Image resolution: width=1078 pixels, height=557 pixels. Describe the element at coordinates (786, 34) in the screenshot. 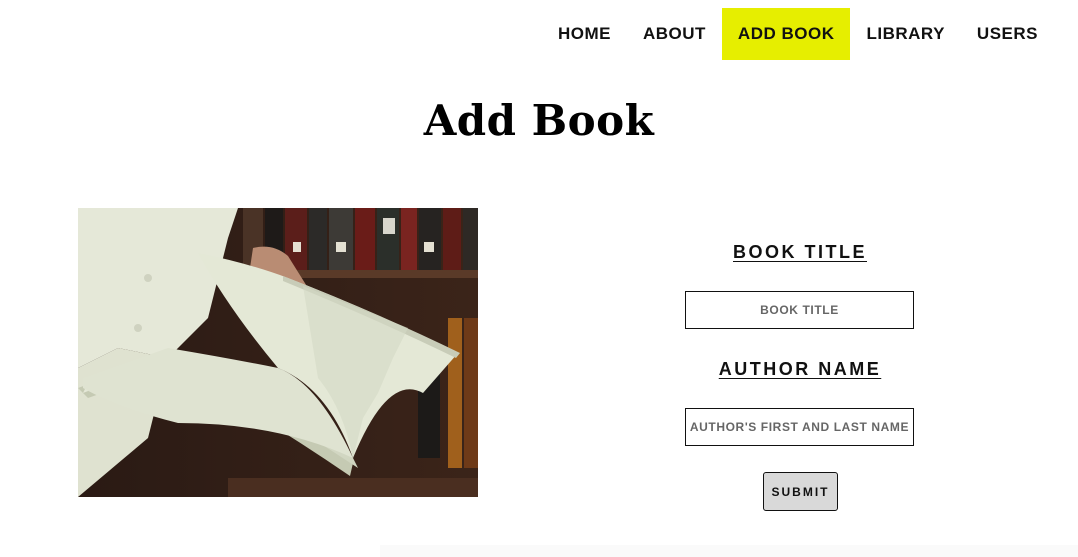

I see `nav-add-book-link: ADD BOOK` at that location.